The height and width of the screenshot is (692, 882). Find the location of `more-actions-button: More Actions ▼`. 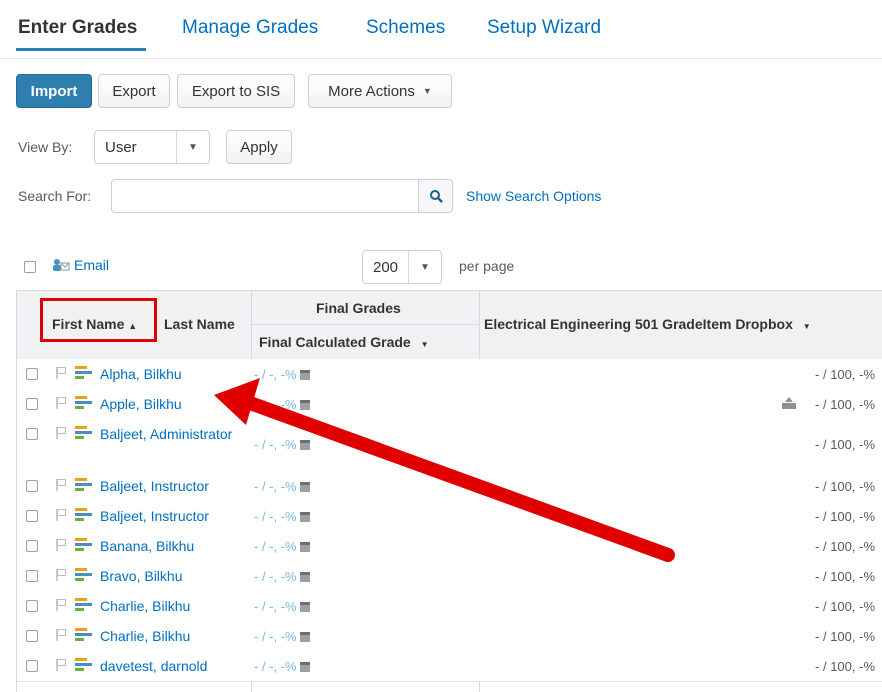

more-actions-button: More Actions ▼ is located at coordinates (380, 91).